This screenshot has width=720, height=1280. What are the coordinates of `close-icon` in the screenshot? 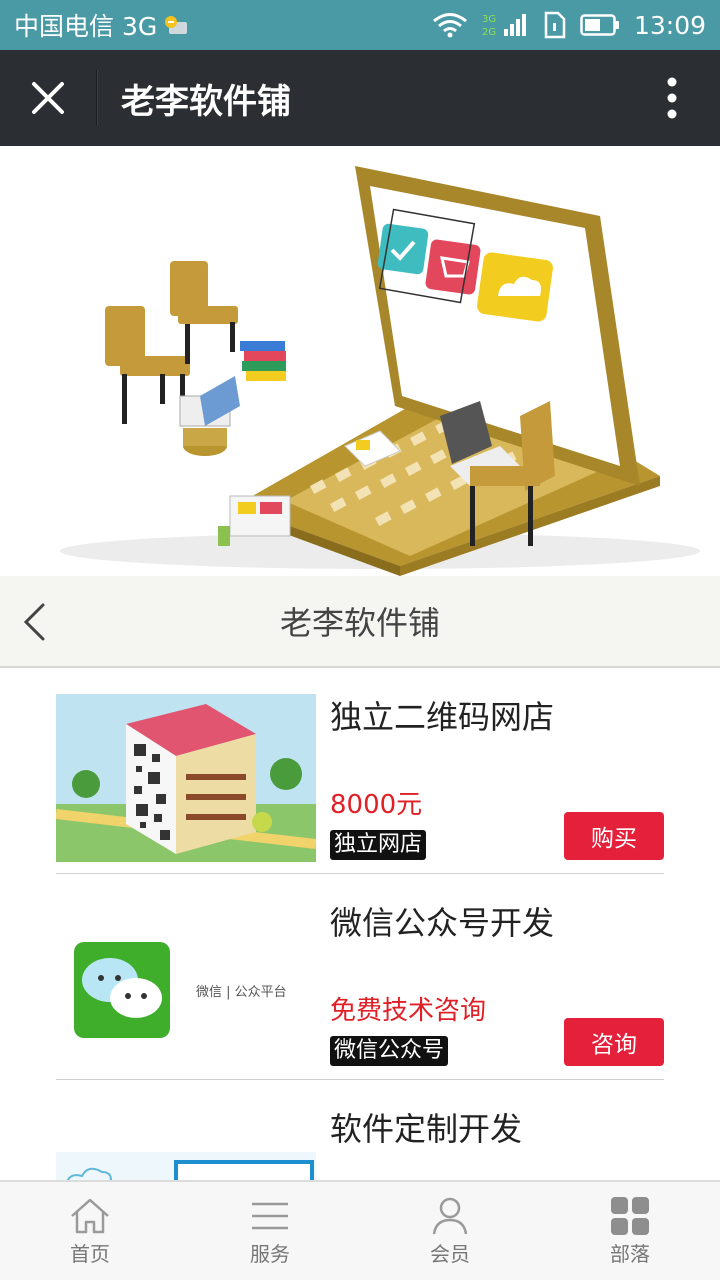 It's located at (48, 98).